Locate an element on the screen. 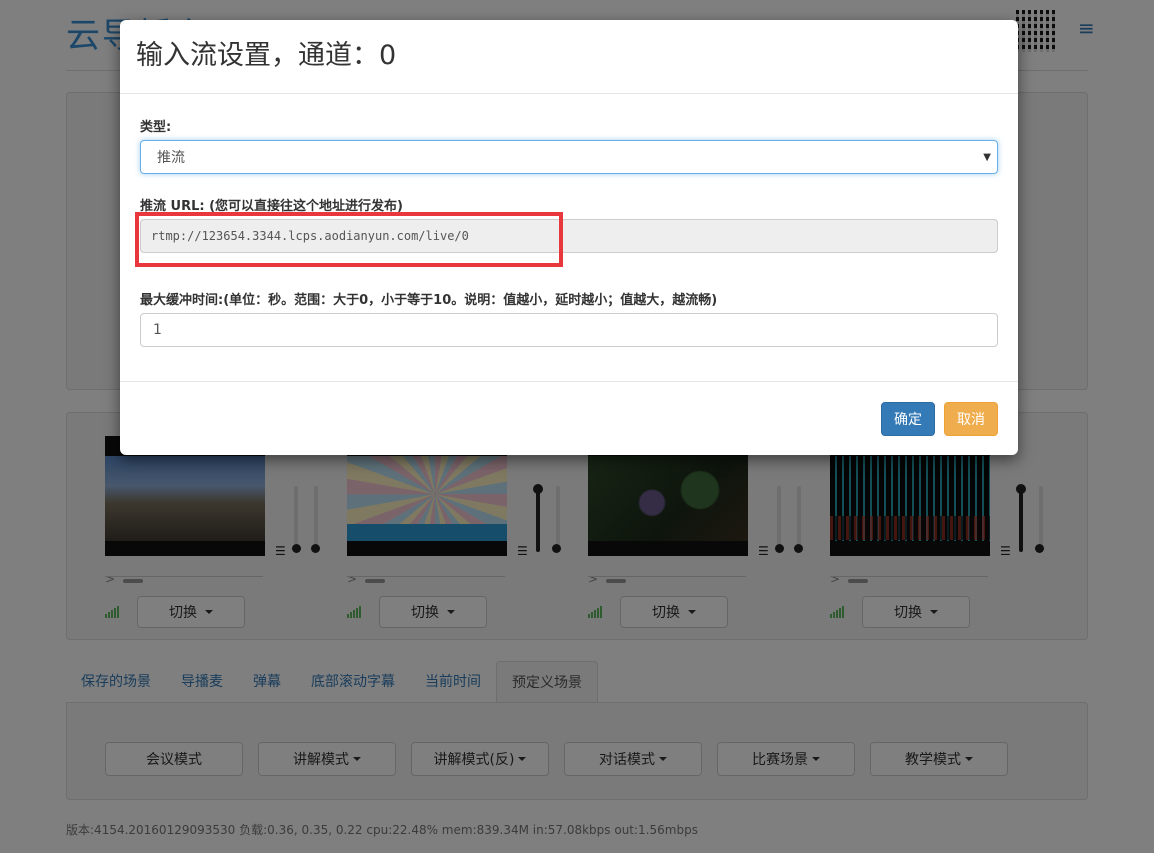 The image size is (1154, 853). select-arrow-icon: ▼ is located at coordinates (987, 157).